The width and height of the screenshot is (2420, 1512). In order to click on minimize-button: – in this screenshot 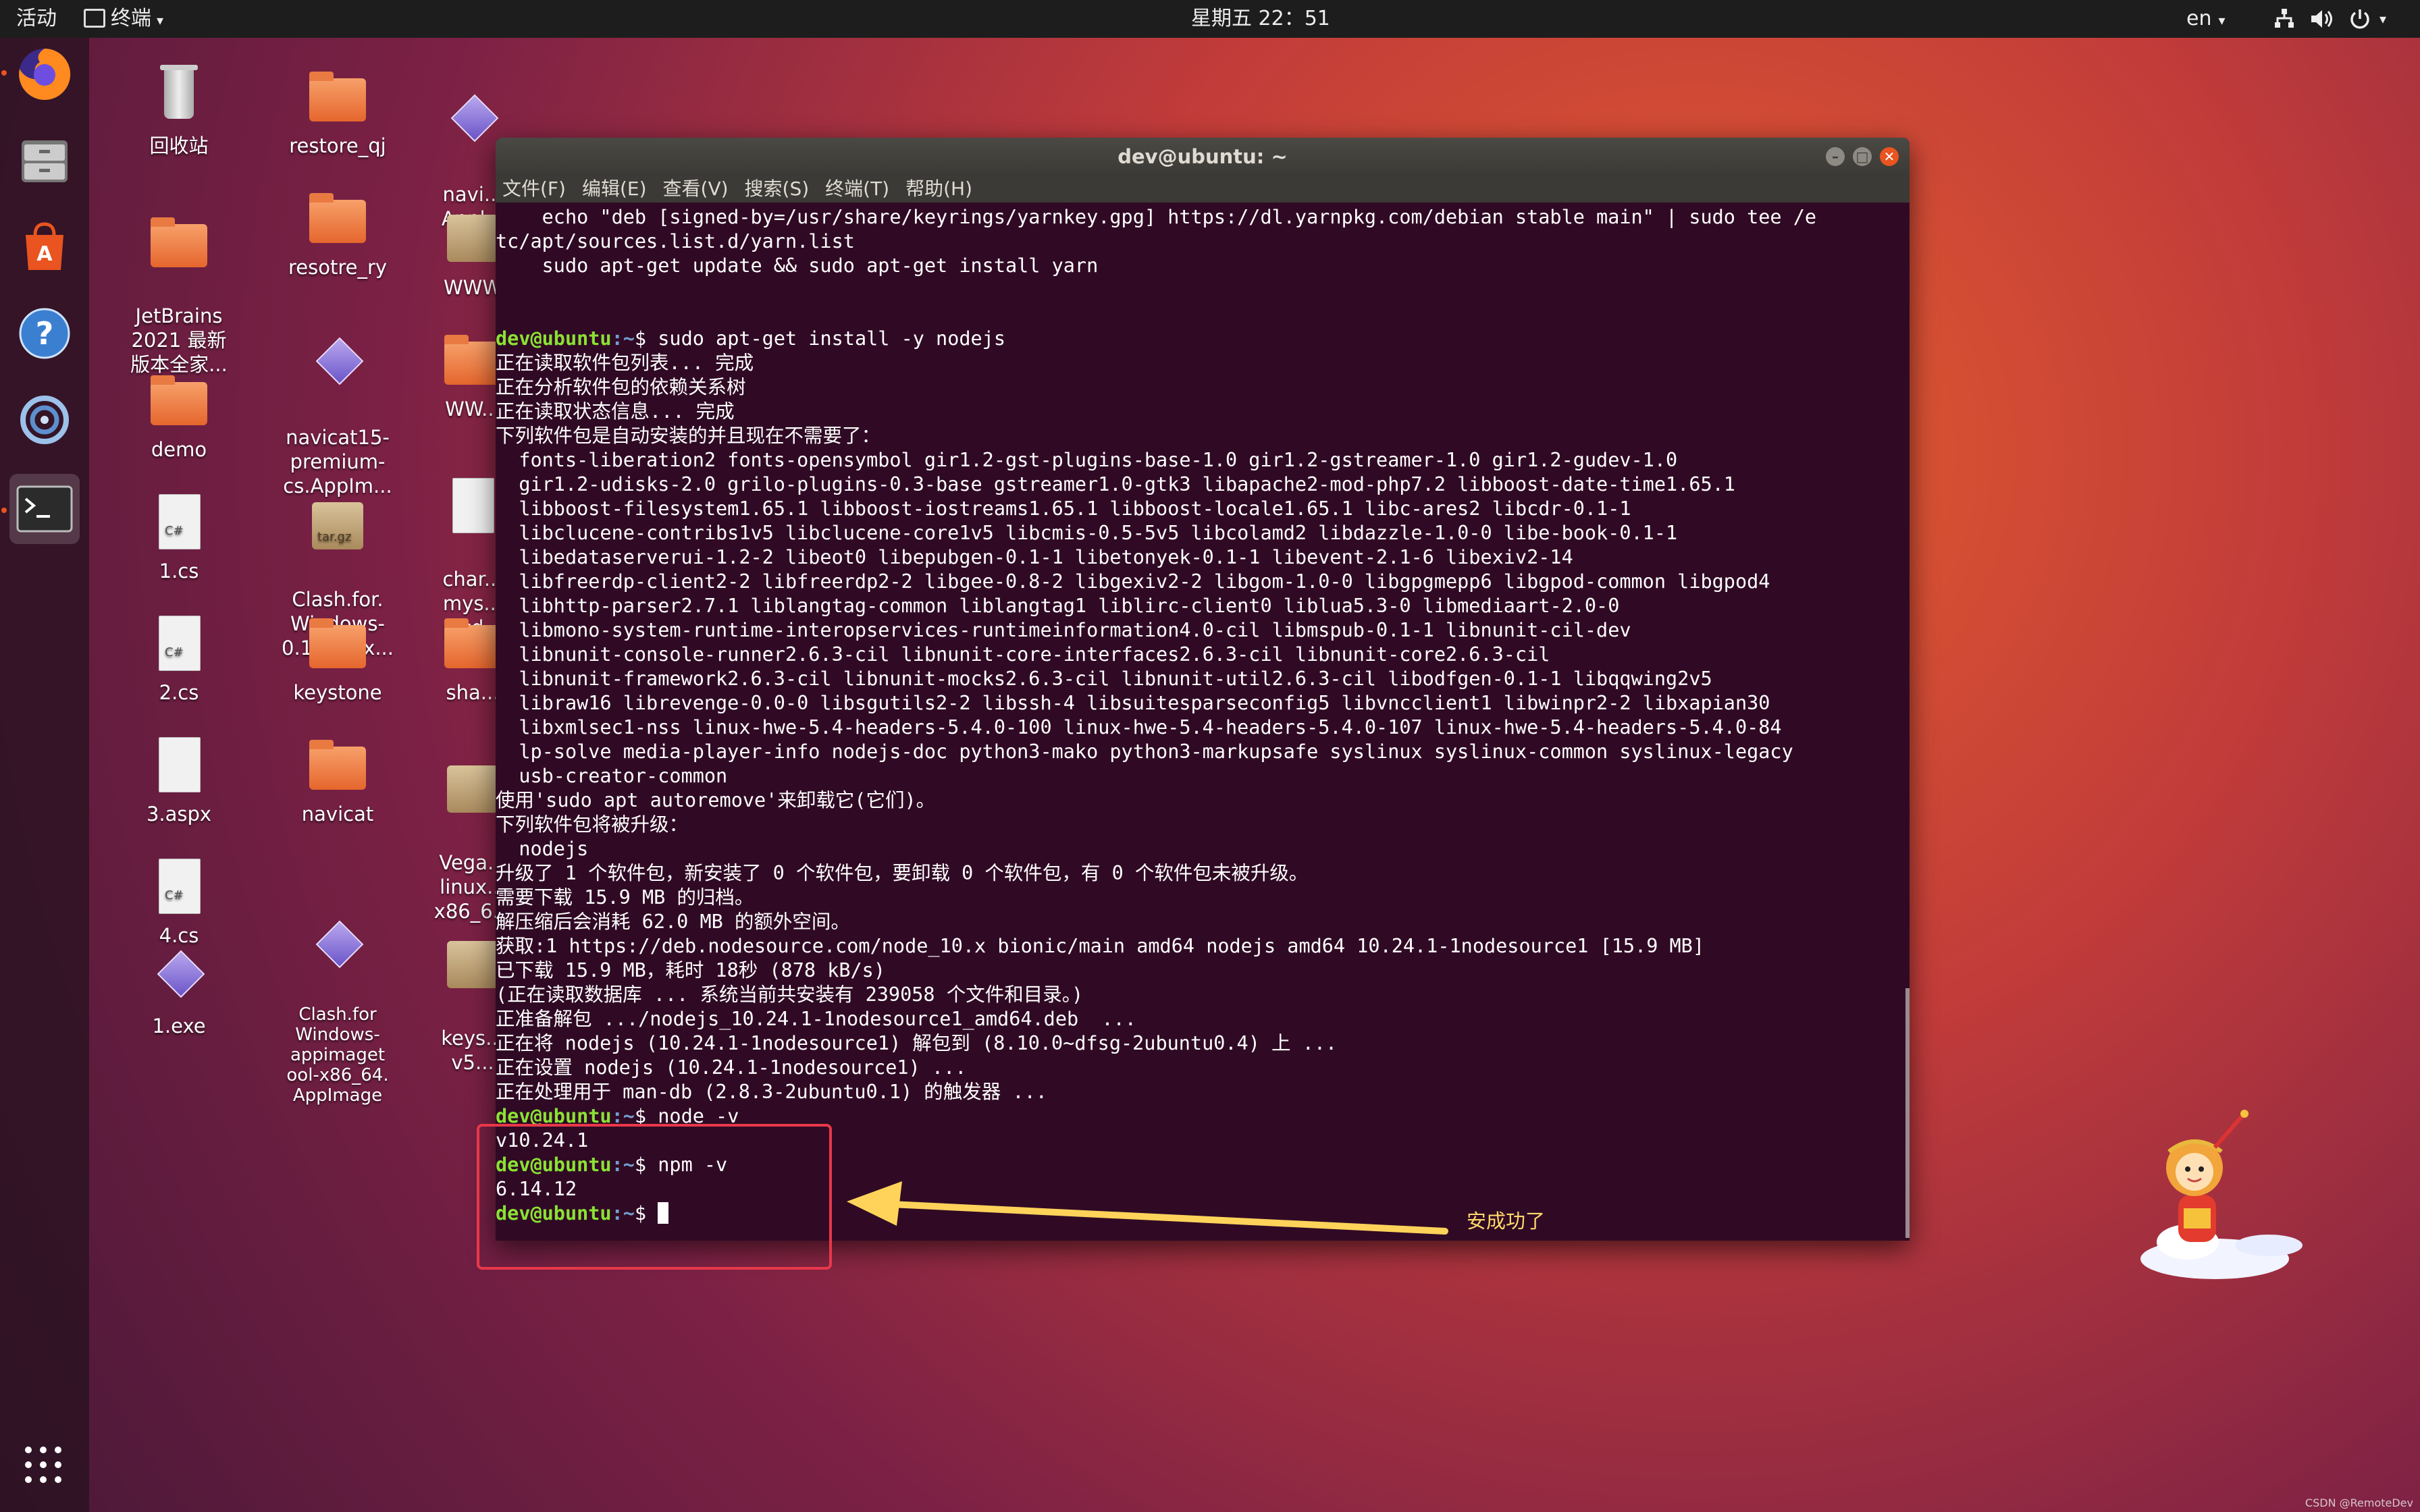, I will do `click(1835, 156)`.